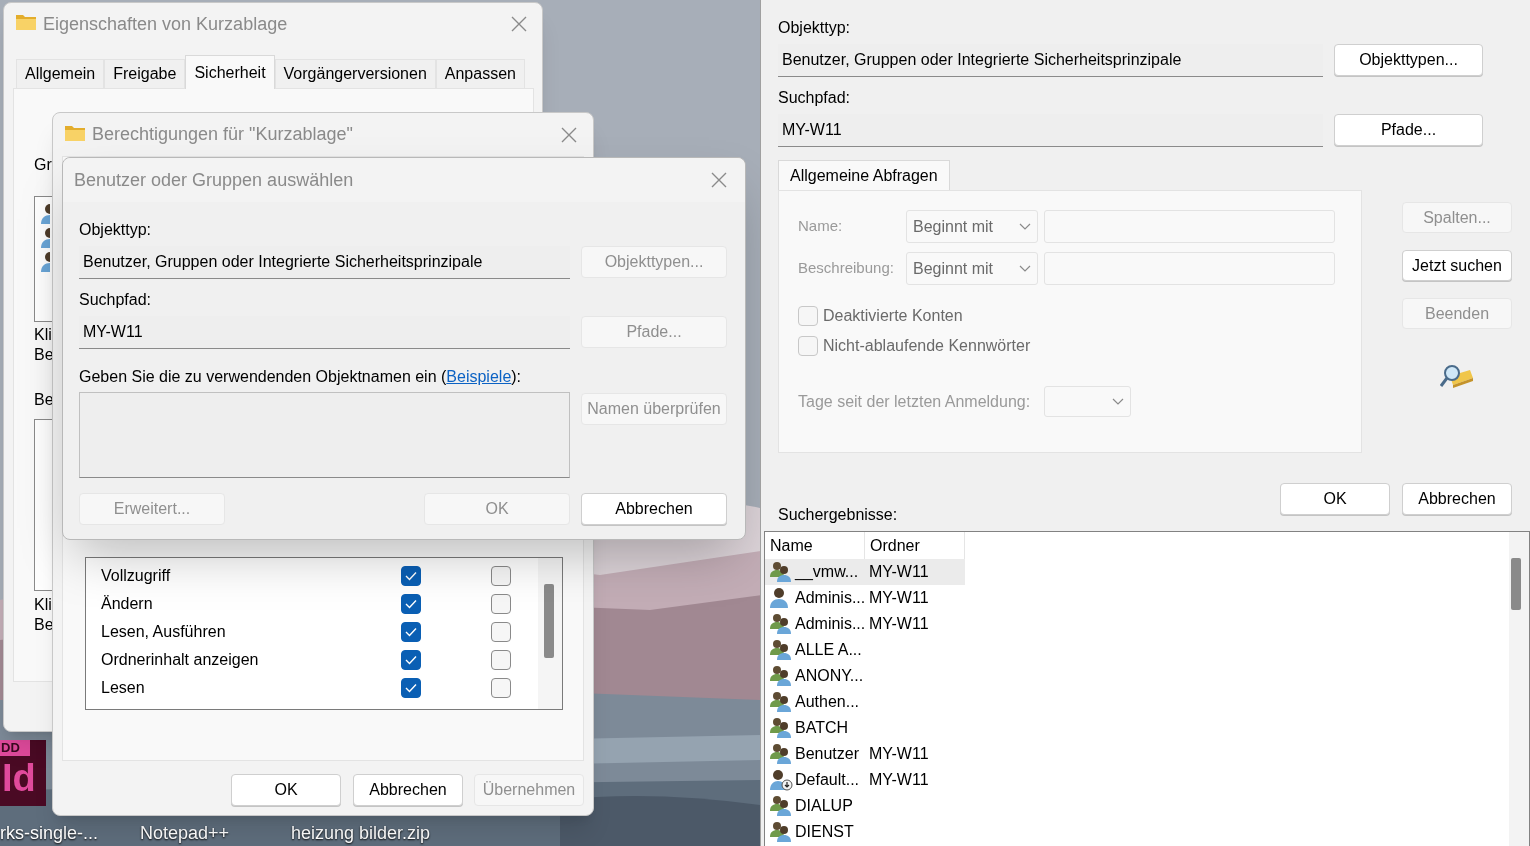 This screenshot has width=1530, height=846. What do you see at coordinates (893, 316) in the screenshot?
I see `checkbox-label: Deaktivierte Konten` at bounding box center [893, 316].